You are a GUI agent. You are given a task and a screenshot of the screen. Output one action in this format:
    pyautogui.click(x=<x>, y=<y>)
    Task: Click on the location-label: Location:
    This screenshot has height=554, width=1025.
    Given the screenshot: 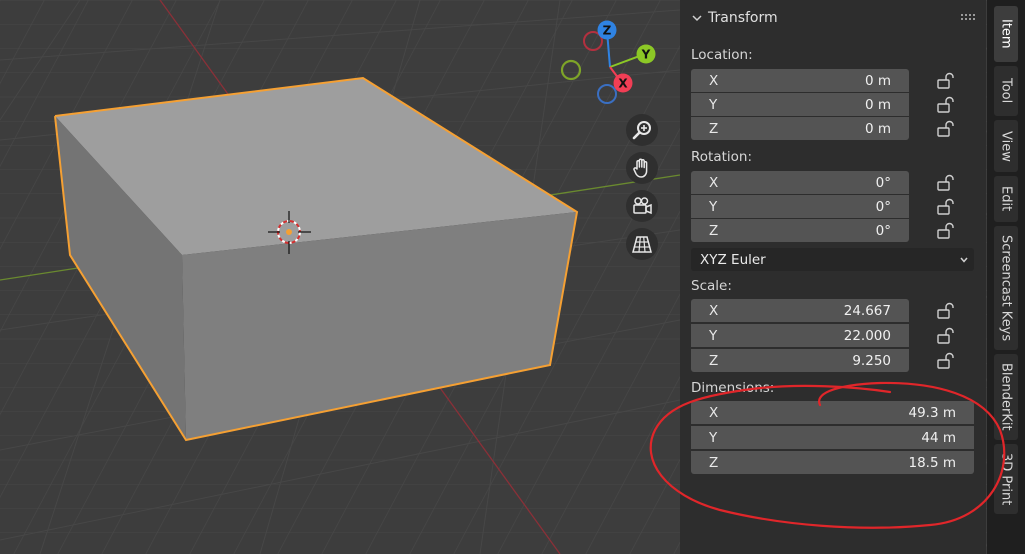 What is the action you would take?
    pyautogui.click(x=722, y=55)
    